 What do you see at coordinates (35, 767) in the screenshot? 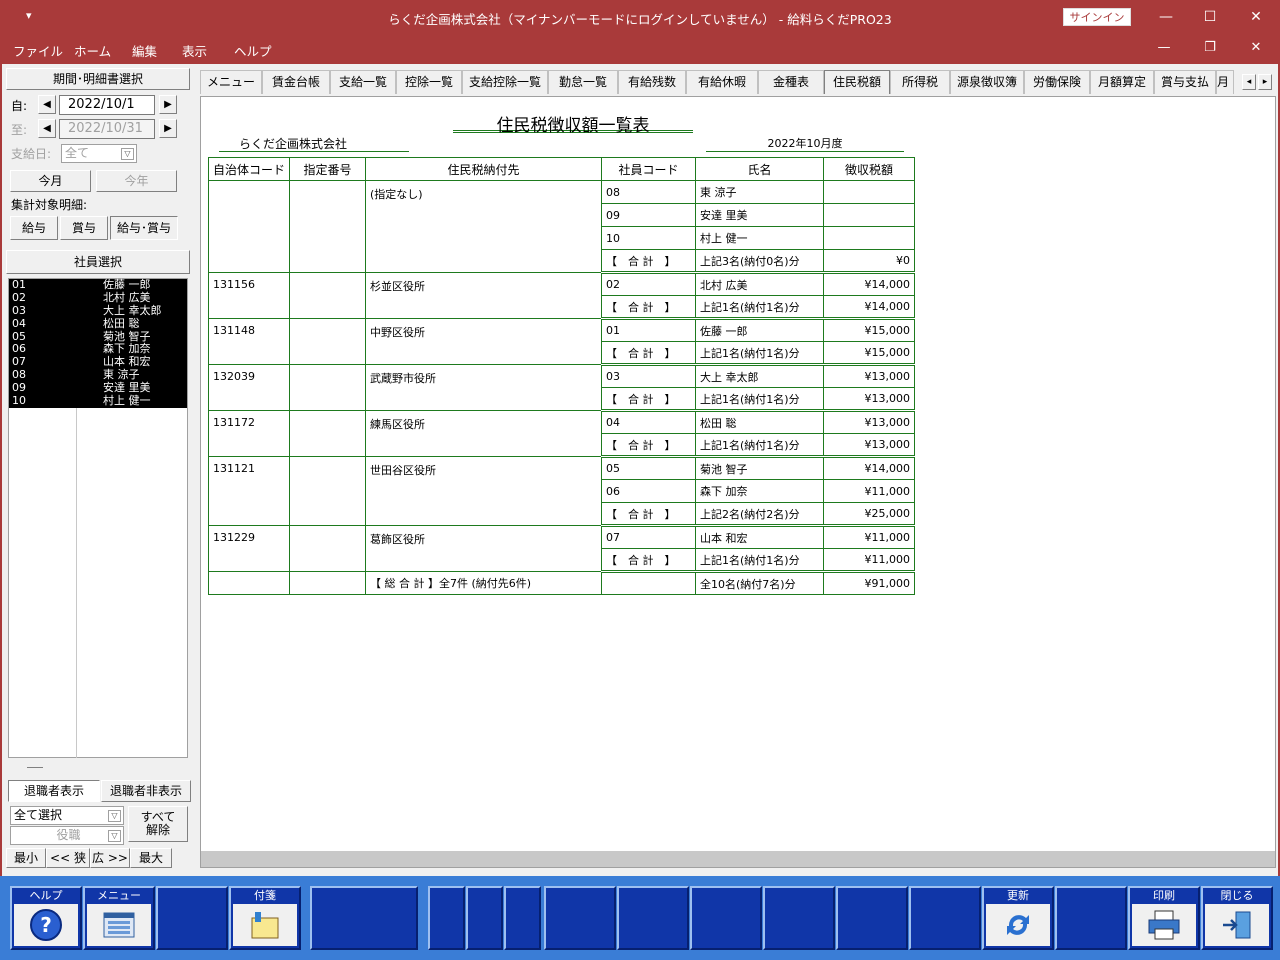
I see `resize-grip` at bounding box center [35, 767].